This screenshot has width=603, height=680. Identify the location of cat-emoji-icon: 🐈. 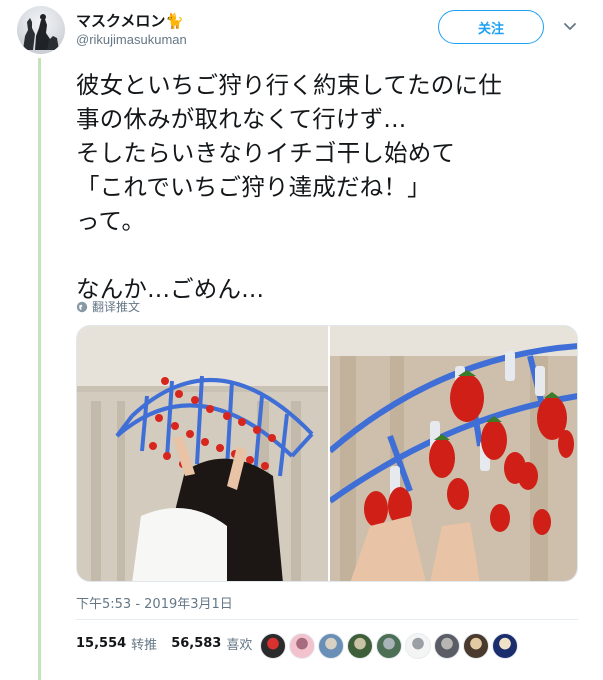
(175, 21).